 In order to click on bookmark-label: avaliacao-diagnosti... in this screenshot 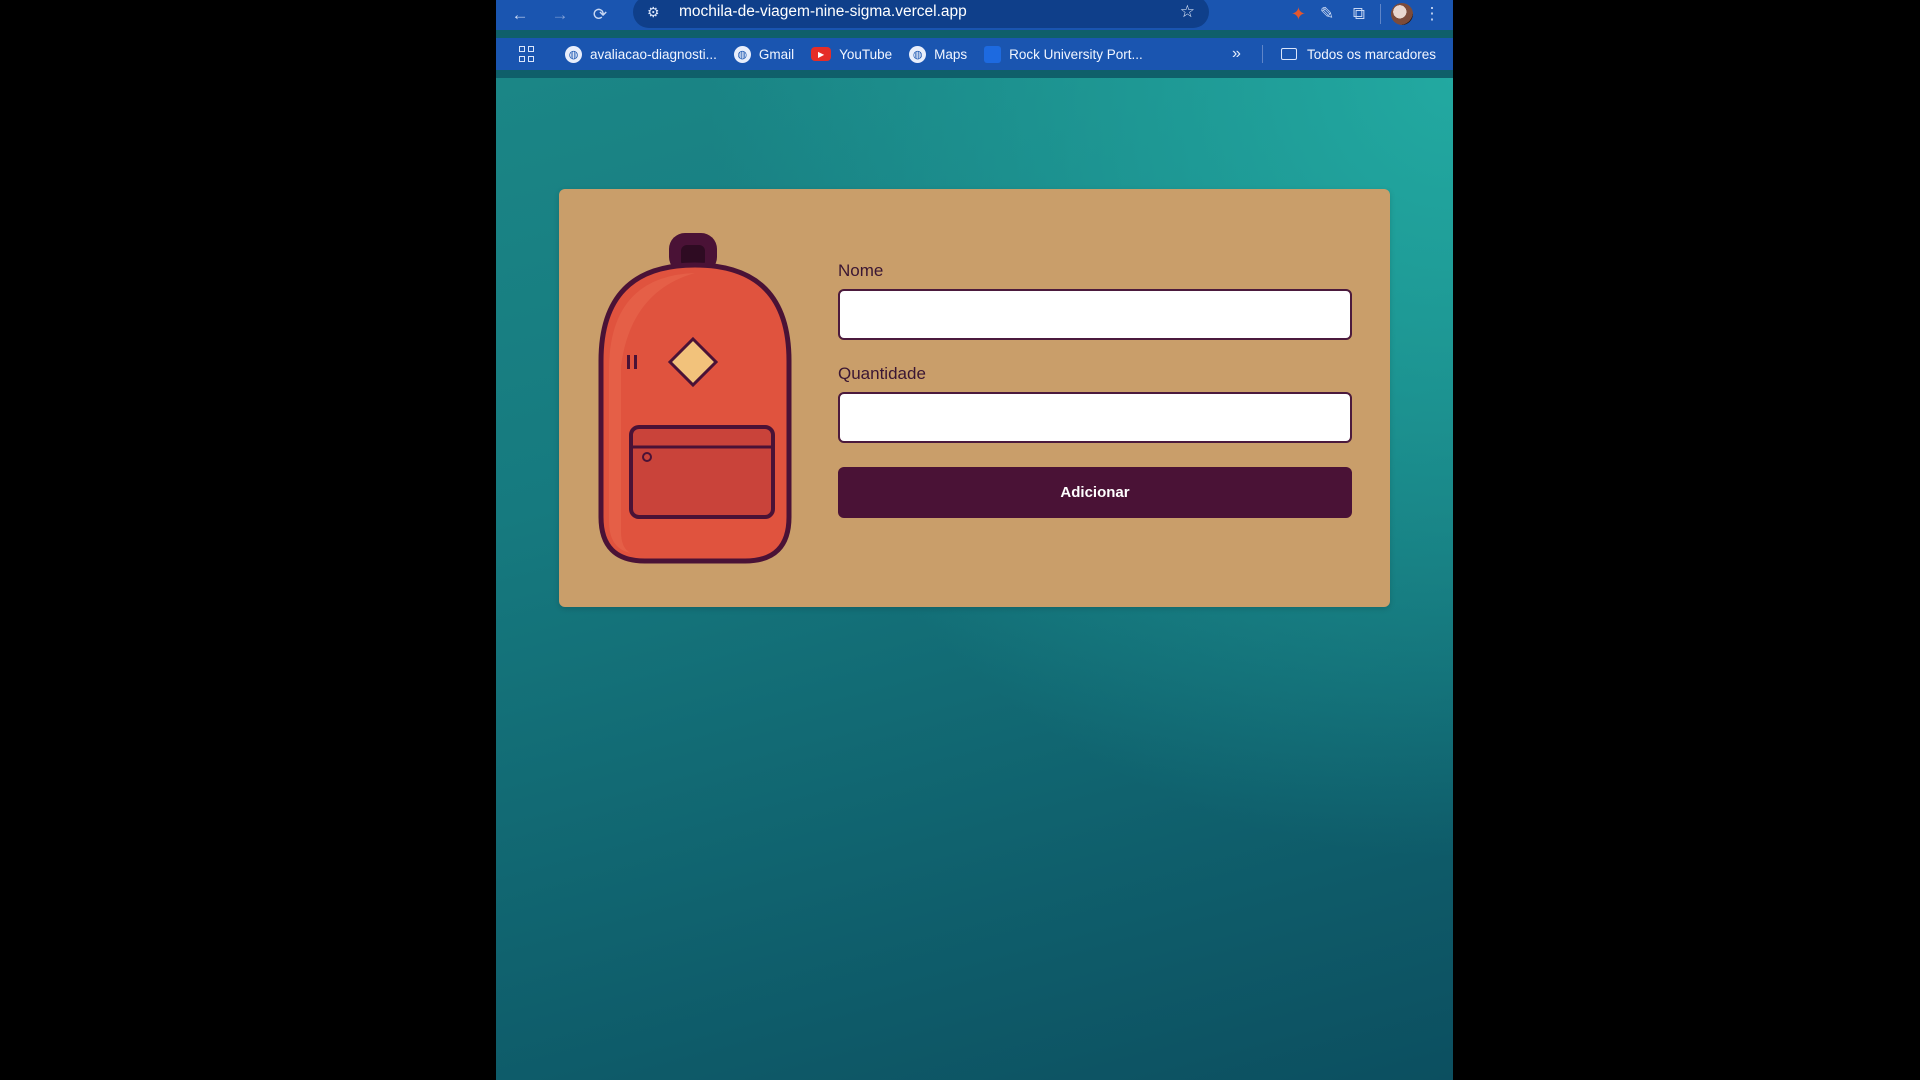, I will do `click(653, 54)`.